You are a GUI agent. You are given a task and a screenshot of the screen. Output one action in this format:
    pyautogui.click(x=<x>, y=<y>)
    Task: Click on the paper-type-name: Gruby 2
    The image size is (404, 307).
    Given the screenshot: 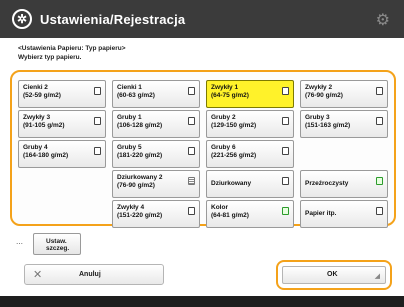 What is the action you would take?
    pyautogui.click(x=223, y=117)
    